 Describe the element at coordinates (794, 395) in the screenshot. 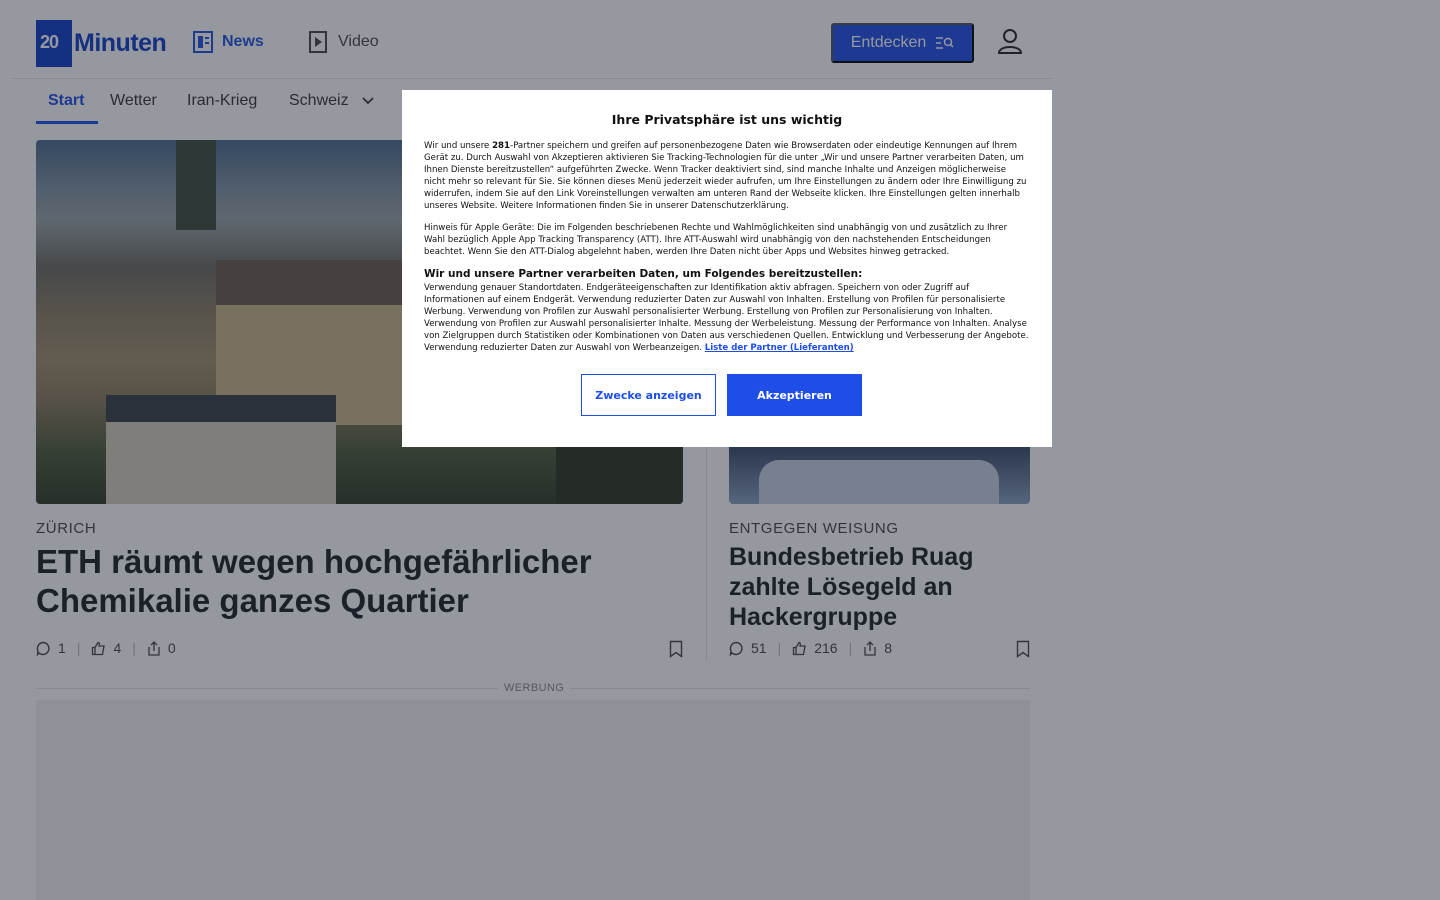

I see `accept-button: Akzeptieren` at that location.